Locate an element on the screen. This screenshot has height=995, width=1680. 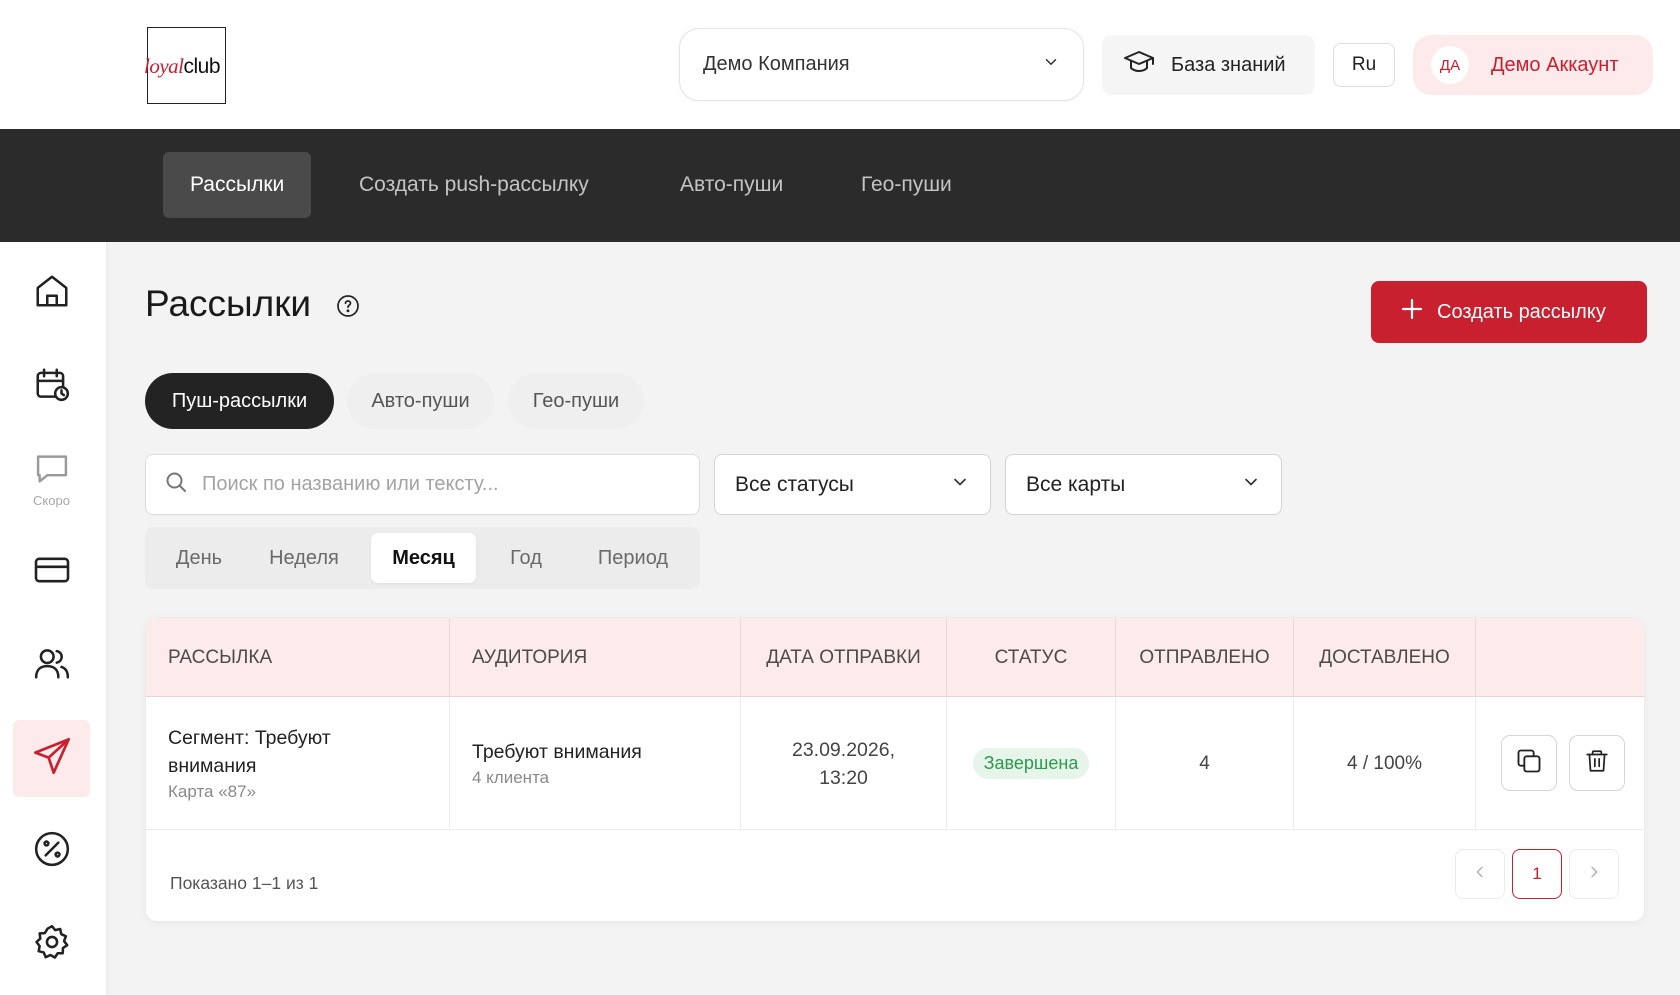
nav-tab-create-push: Создать push-рассылку is located at coordinates (474, 185).